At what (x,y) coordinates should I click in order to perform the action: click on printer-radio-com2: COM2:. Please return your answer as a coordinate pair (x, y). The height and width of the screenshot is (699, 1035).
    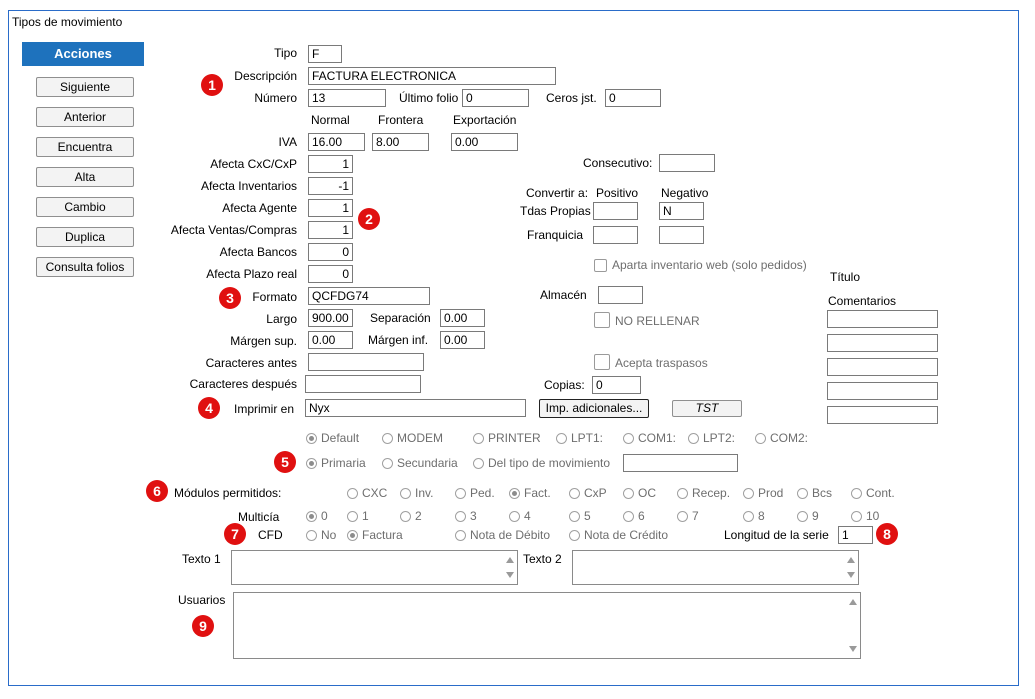
    Looking at the image, I should click on (781, 438).